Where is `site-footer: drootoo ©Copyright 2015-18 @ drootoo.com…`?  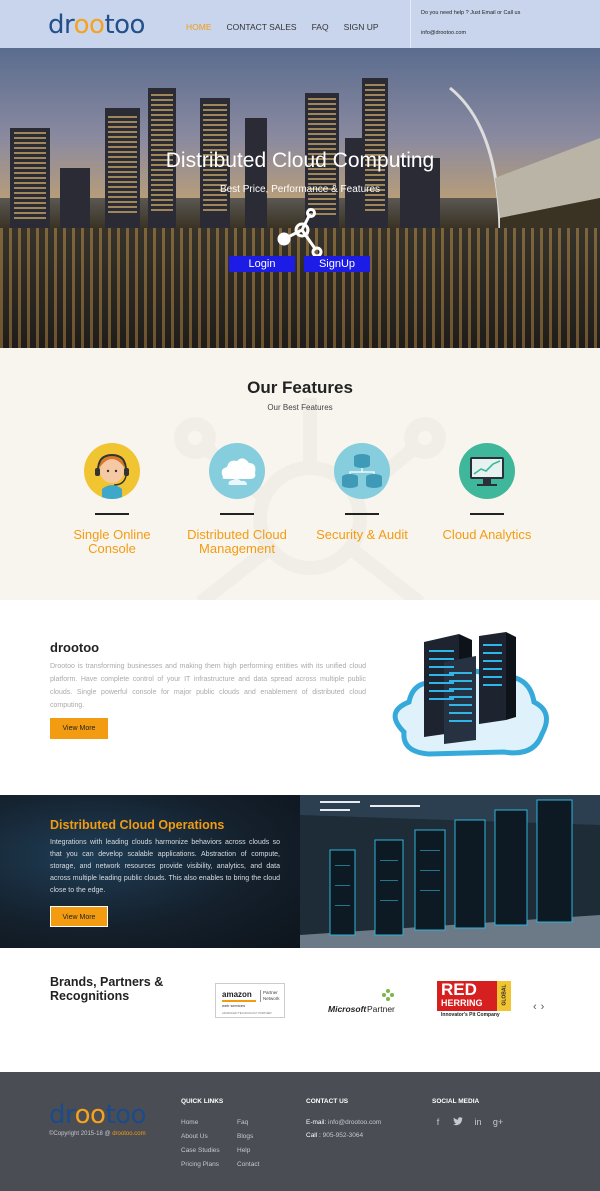 site-footer: drootoo ©Copyright 2015-18 @ drootoo.com… is located at coordinates (300, 1131).